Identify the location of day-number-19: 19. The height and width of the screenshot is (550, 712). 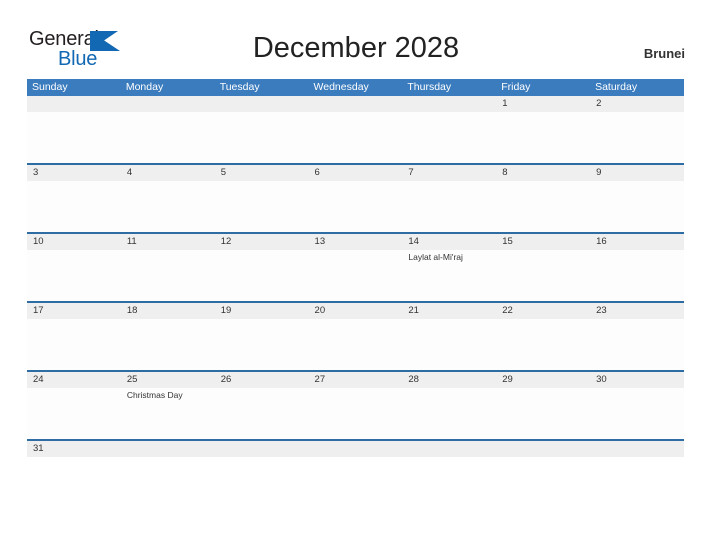
(262, 311).